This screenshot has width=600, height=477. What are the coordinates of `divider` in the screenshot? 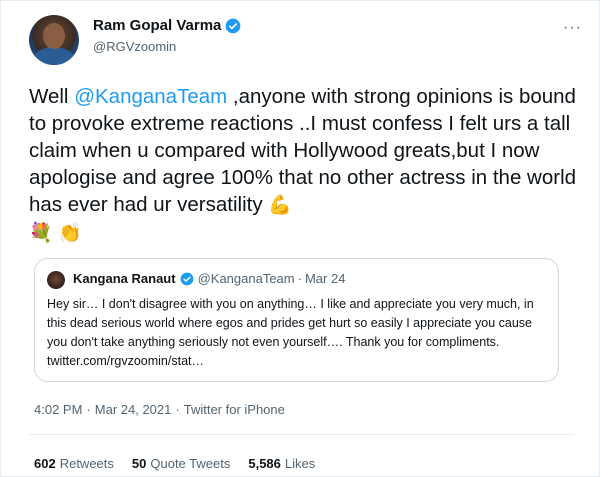 It's located at (301, 434).